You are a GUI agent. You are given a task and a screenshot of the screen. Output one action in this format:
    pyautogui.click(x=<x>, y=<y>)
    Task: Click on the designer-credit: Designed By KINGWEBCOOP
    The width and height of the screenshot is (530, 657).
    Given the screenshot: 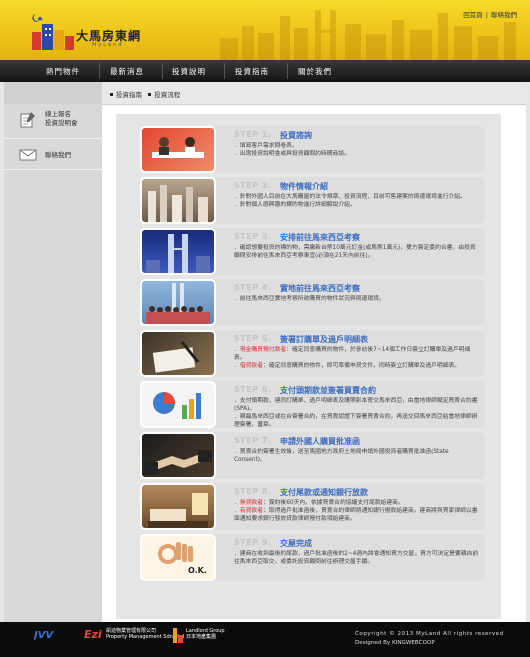 What is the action you would take?
    pyautogui.click(x=395, y=643)
    